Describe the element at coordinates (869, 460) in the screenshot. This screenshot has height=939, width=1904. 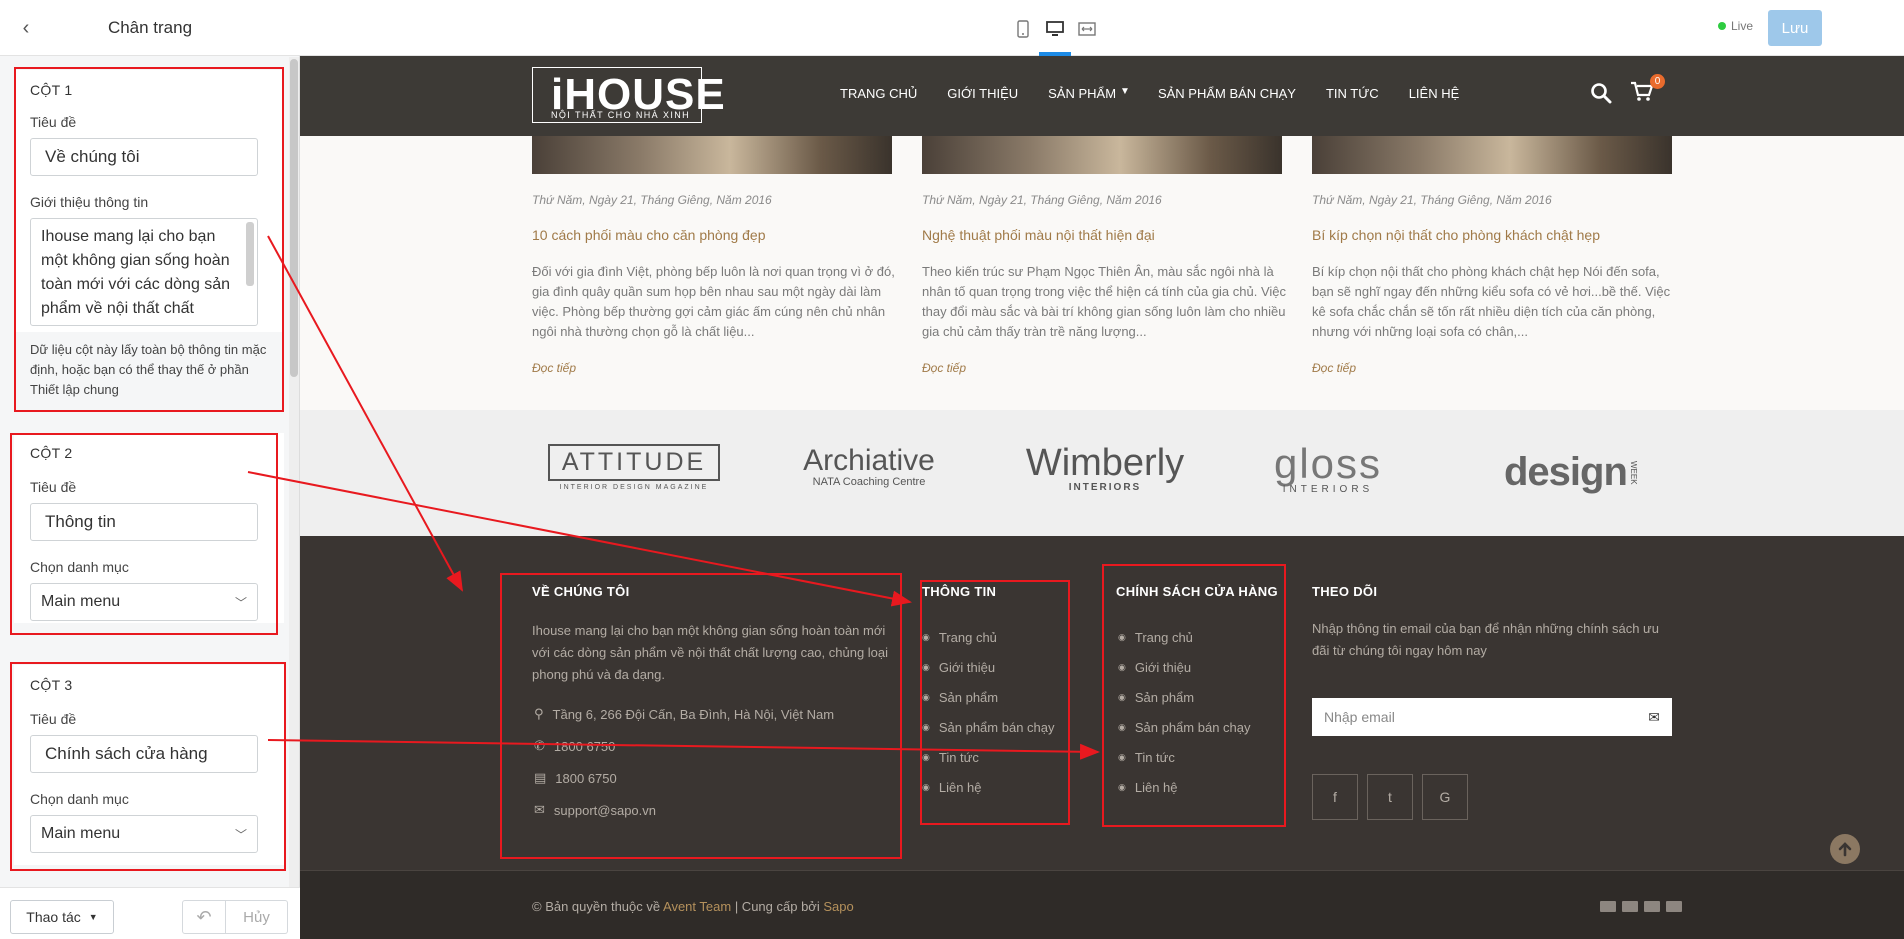
I see `brand-name: Archiative` at that location.